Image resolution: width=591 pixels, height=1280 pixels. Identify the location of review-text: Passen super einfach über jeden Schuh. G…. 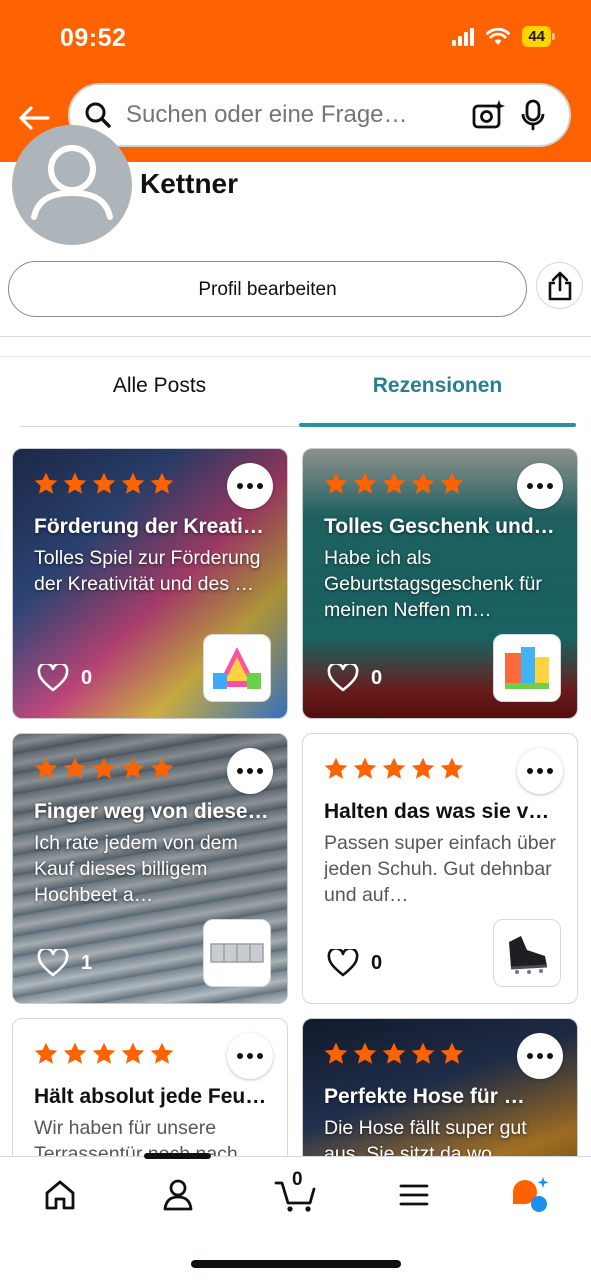
(440, 869).